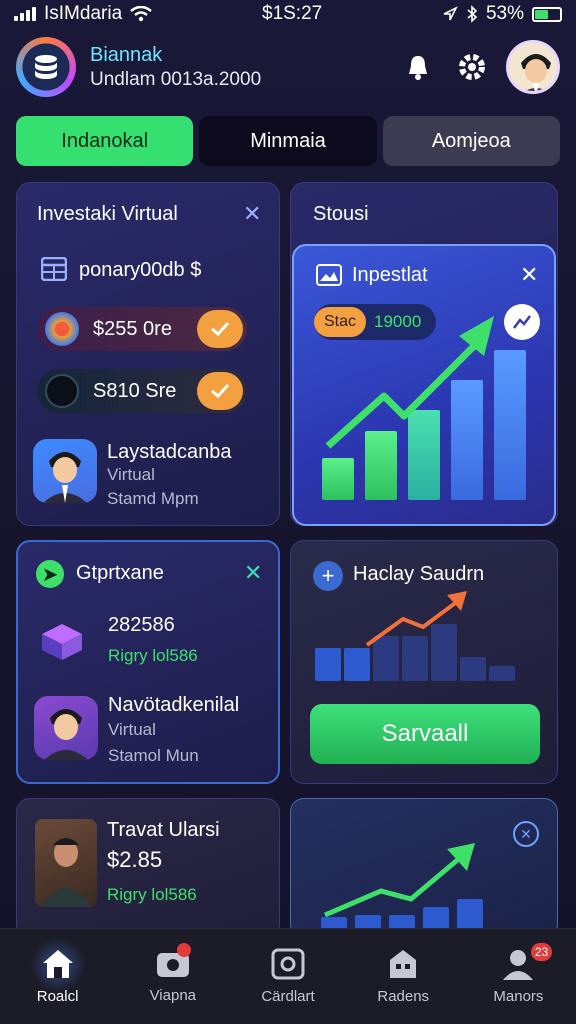 This screenshot has width=576, height=1024. What do you see at coordinates (518, 976) in the screenshot?
I see `nav-manors: 23 Manors` at bounding box center [518, 976].